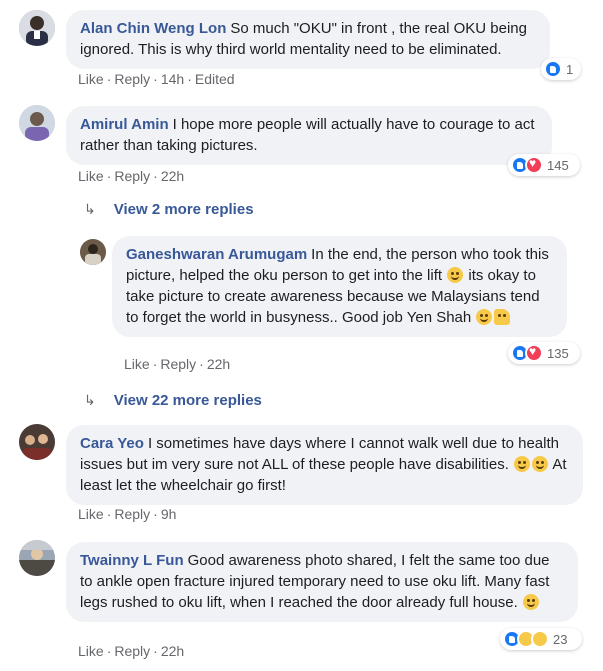  I want to click on reaction-summary: 23, so click(541, 639).